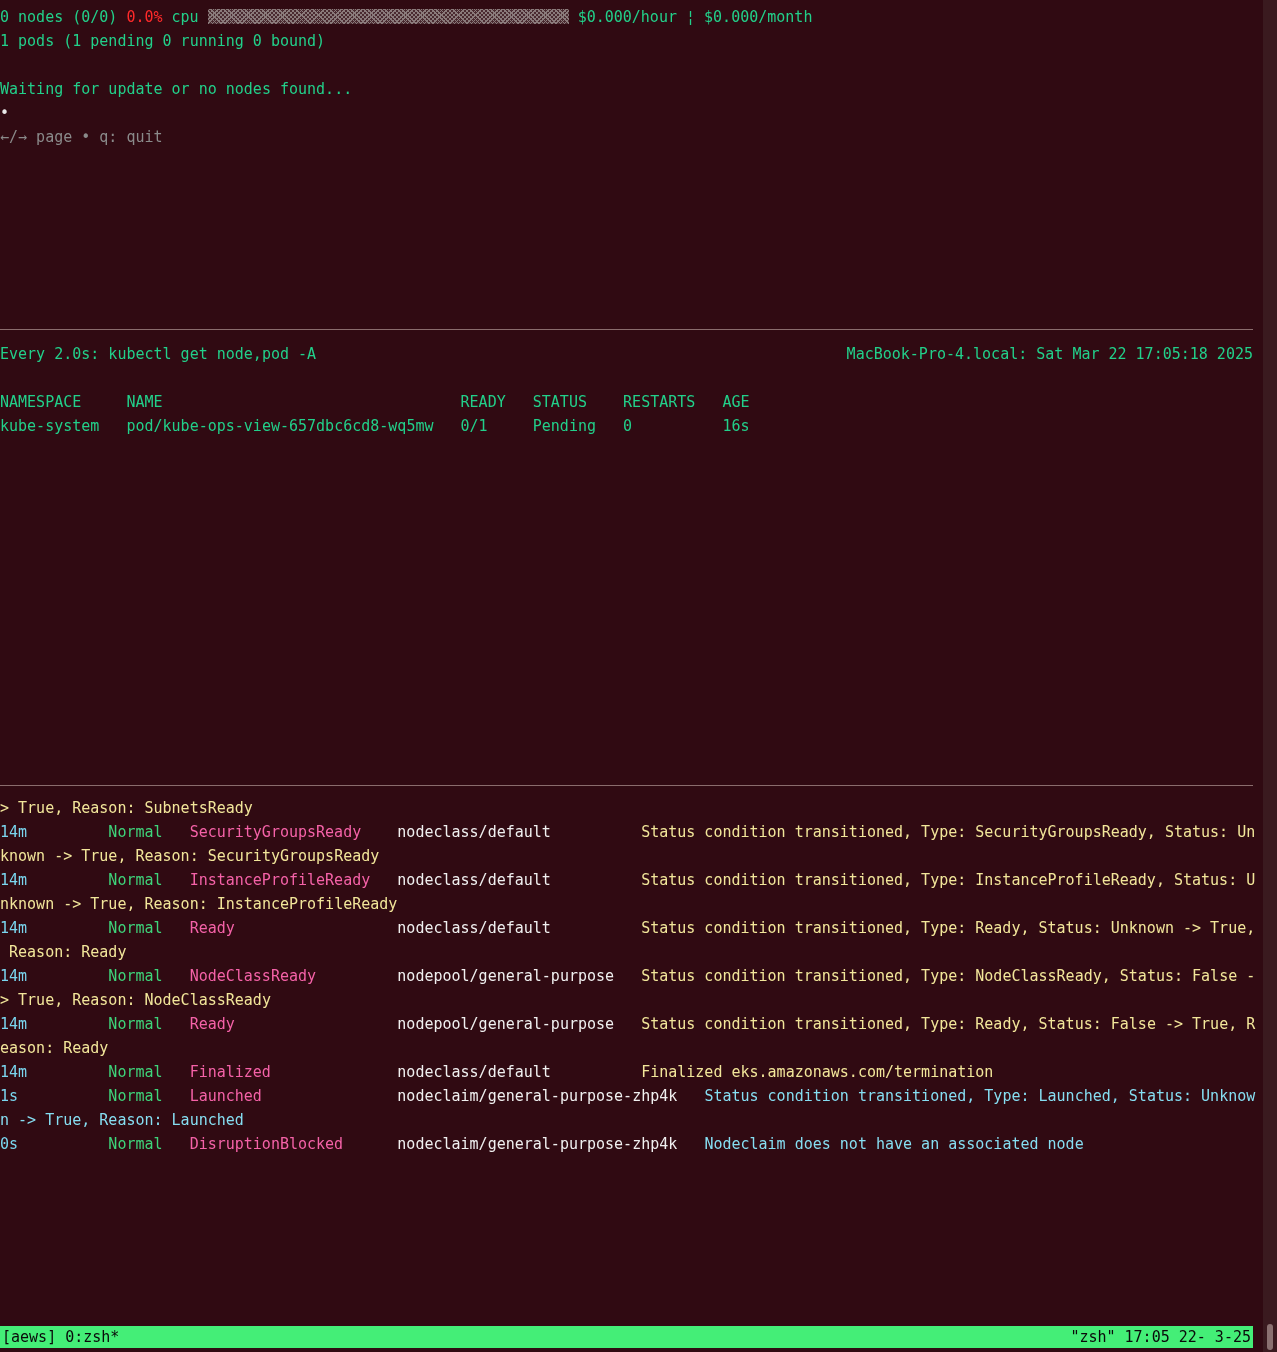 This screenshot has height=1352, width=1277. I want to click on cpu-percent: 0.0%, so click(144, 17).